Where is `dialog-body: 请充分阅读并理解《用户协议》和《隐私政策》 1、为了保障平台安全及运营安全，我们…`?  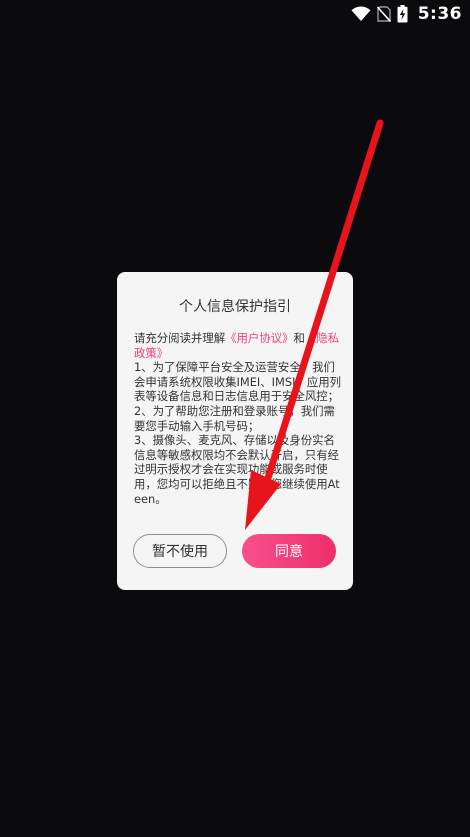 dialog-body: 请充分阅读并理解《用户协议》和《隐私政策》 1、为了保障平台安全及运营安全，我们… is located at coordinates (238, 418).